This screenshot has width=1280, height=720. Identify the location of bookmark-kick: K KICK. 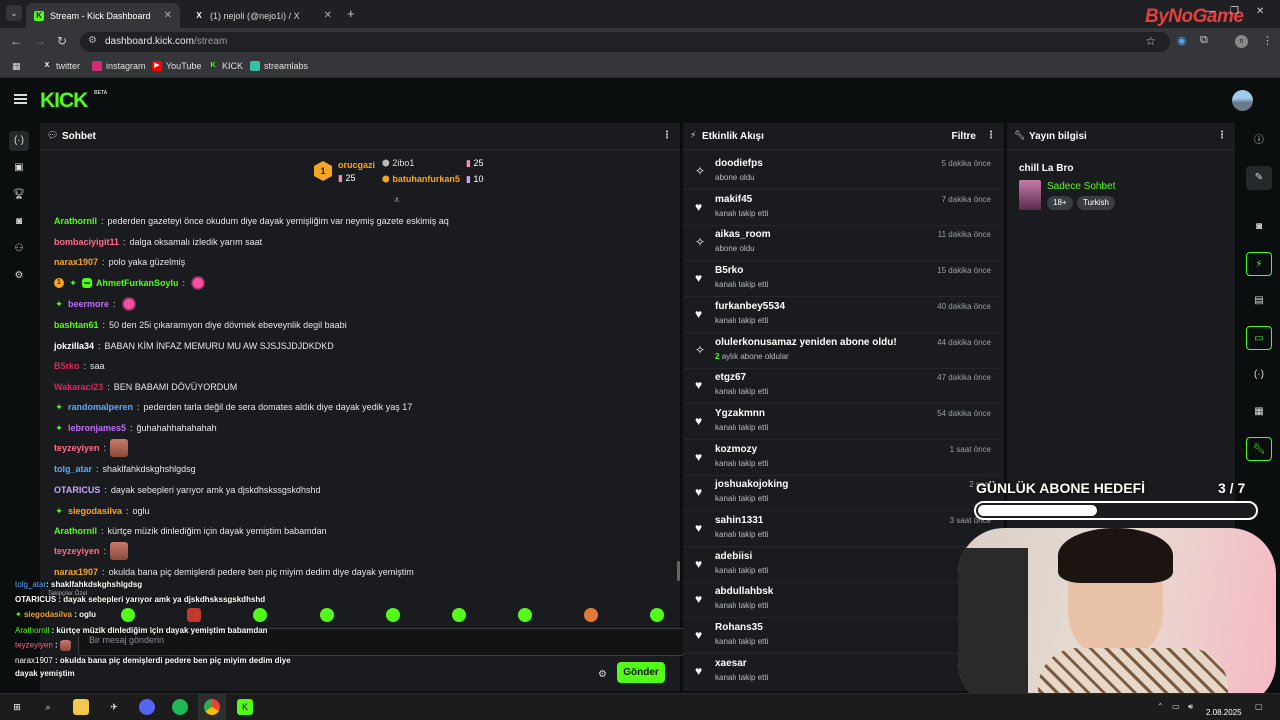
(225, 66).